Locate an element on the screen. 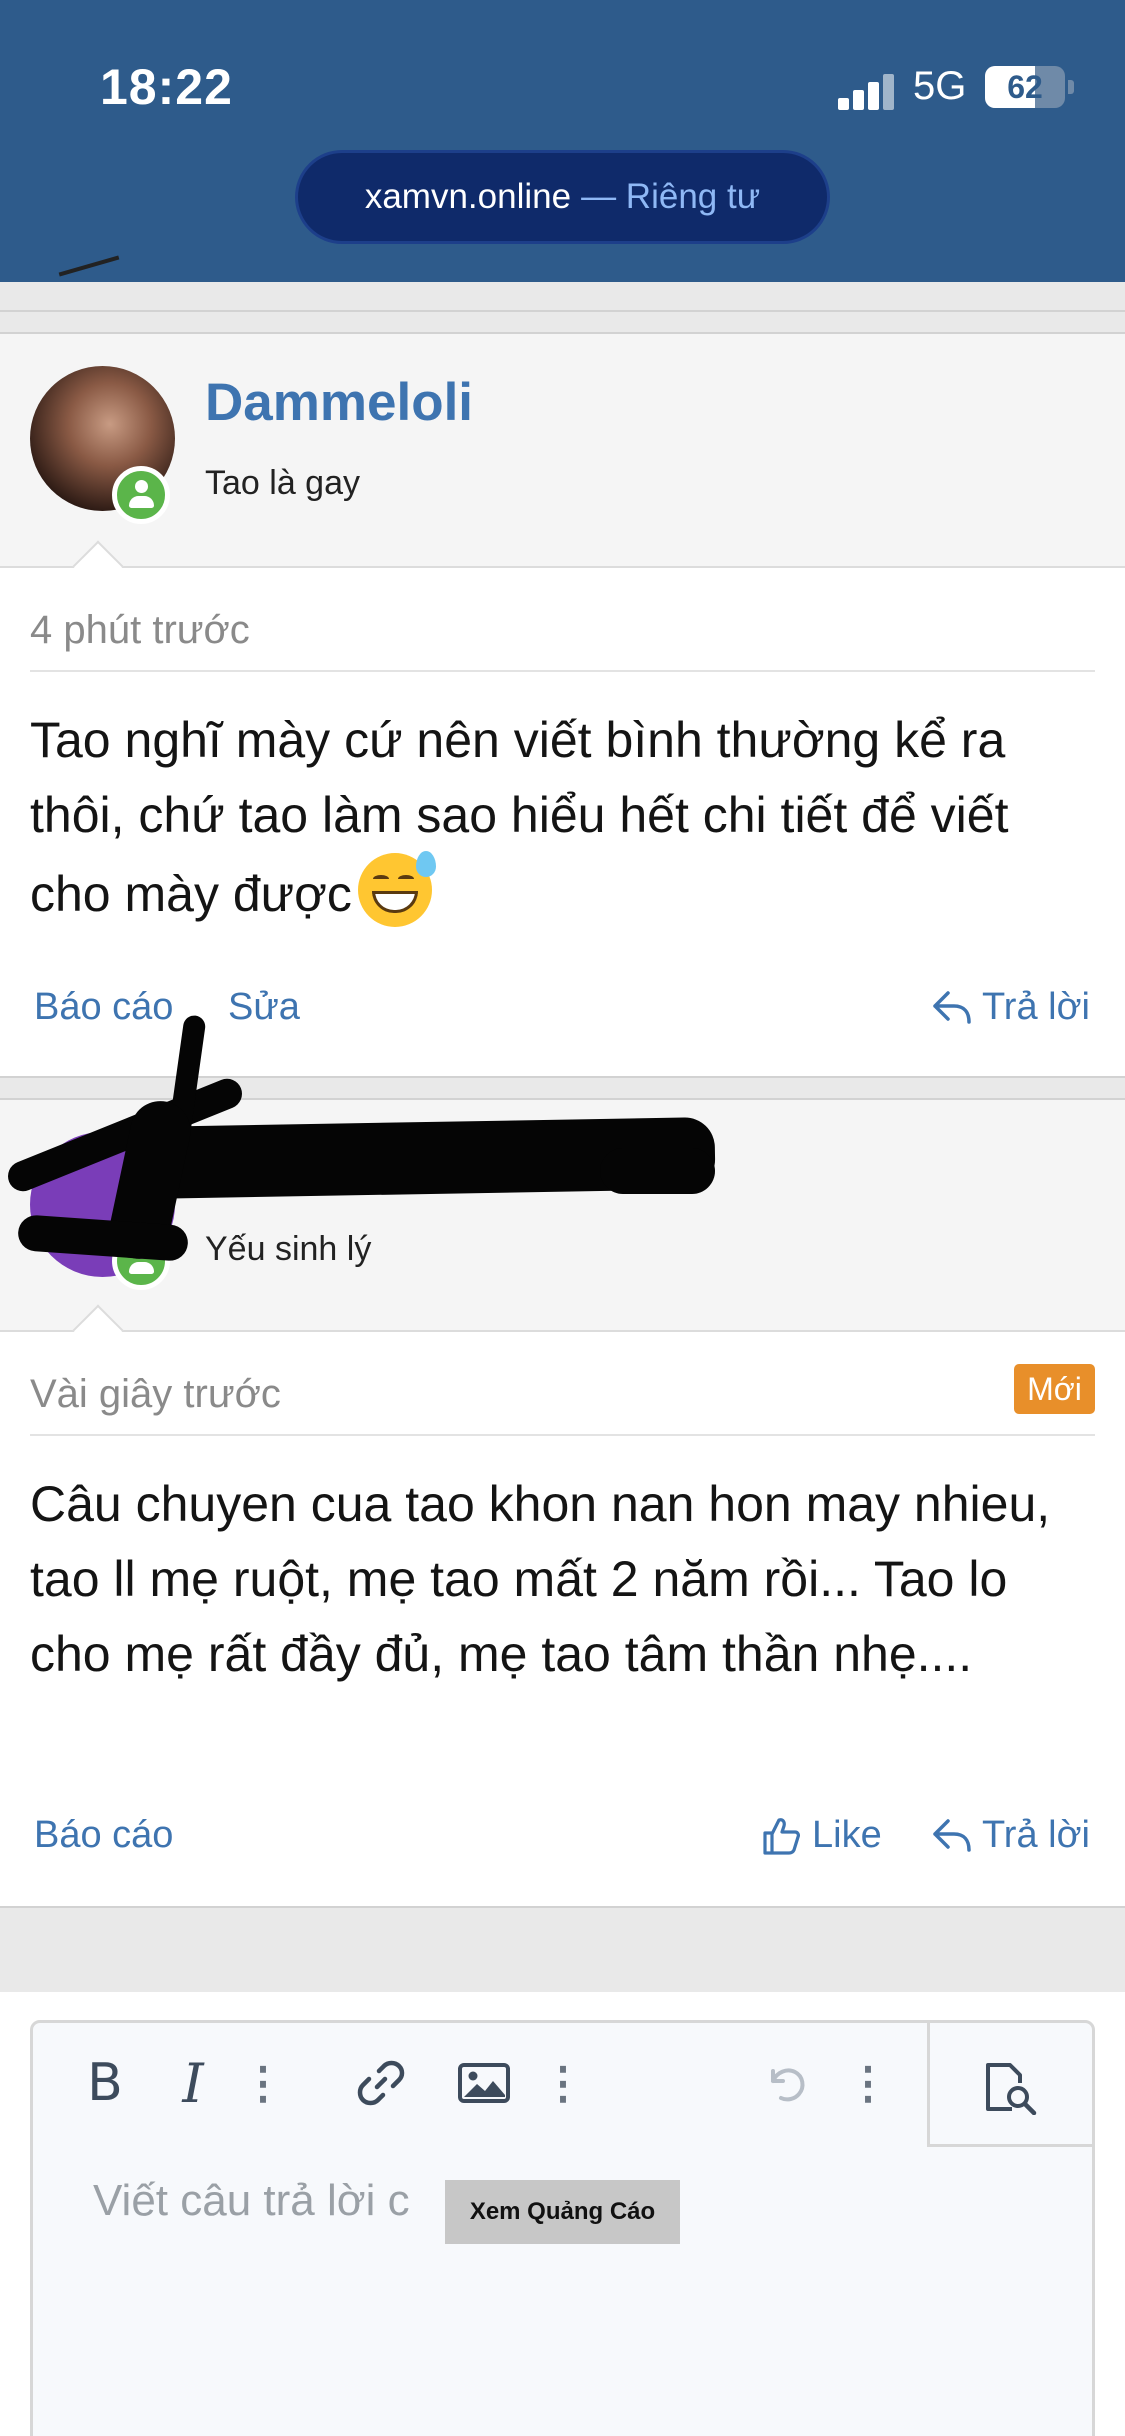  reply-placeholder: Viết câu trả lời c is located at coordinates (251, 2200).